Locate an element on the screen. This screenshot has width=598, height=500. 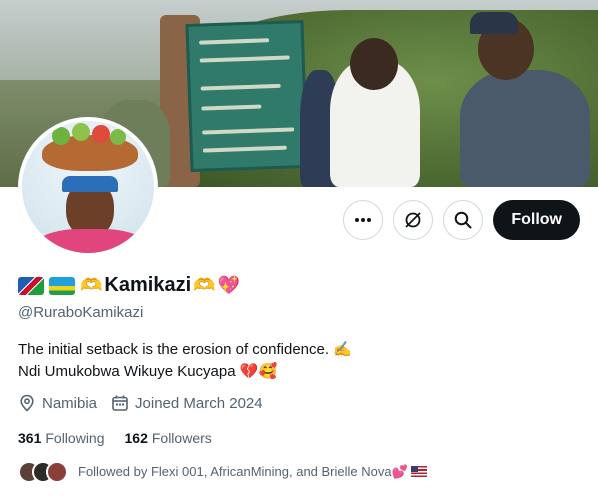
search-button is located at coordinates (463, 220).